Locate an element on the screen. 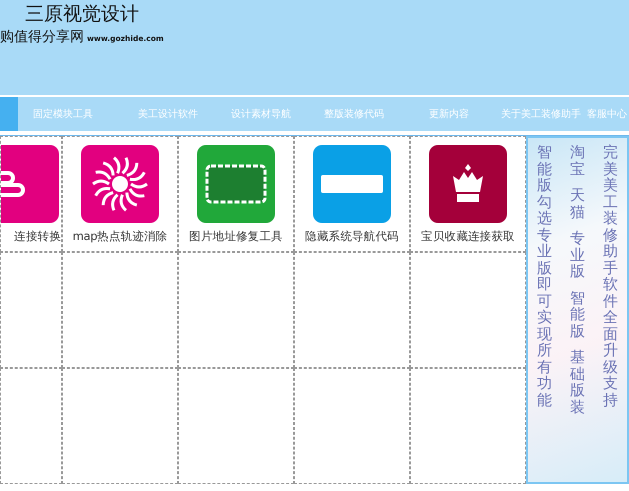 The height and width of the screenshot is (491, 629). site-title: 三原视觉设计 is located at coordinates (82, 14).